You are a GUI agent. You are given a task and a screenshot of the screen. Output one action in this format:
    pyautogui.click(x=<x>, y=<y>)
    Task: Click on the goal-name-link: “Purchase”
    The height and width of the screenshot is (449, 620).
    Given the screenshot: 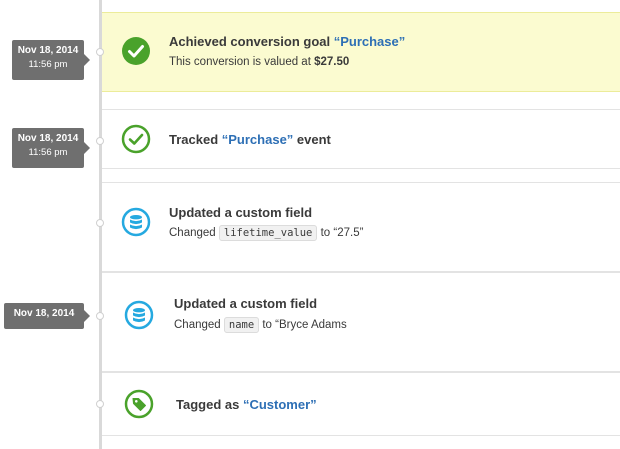 What is the action you would take?
    pyautogui.click(x=370, y=41)
    